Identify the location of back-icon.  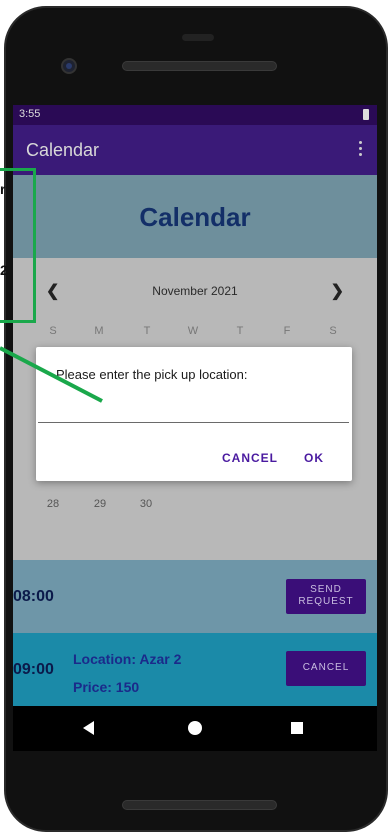
(88, 728).